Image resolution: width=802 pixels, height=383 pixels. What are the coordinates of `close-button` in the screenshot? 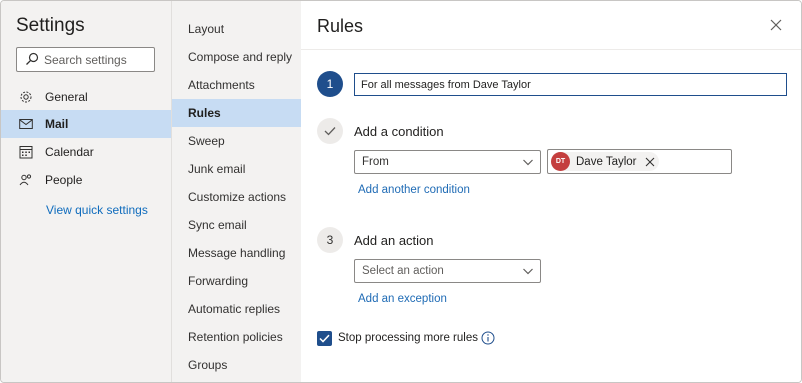 It's located at (776, 25).